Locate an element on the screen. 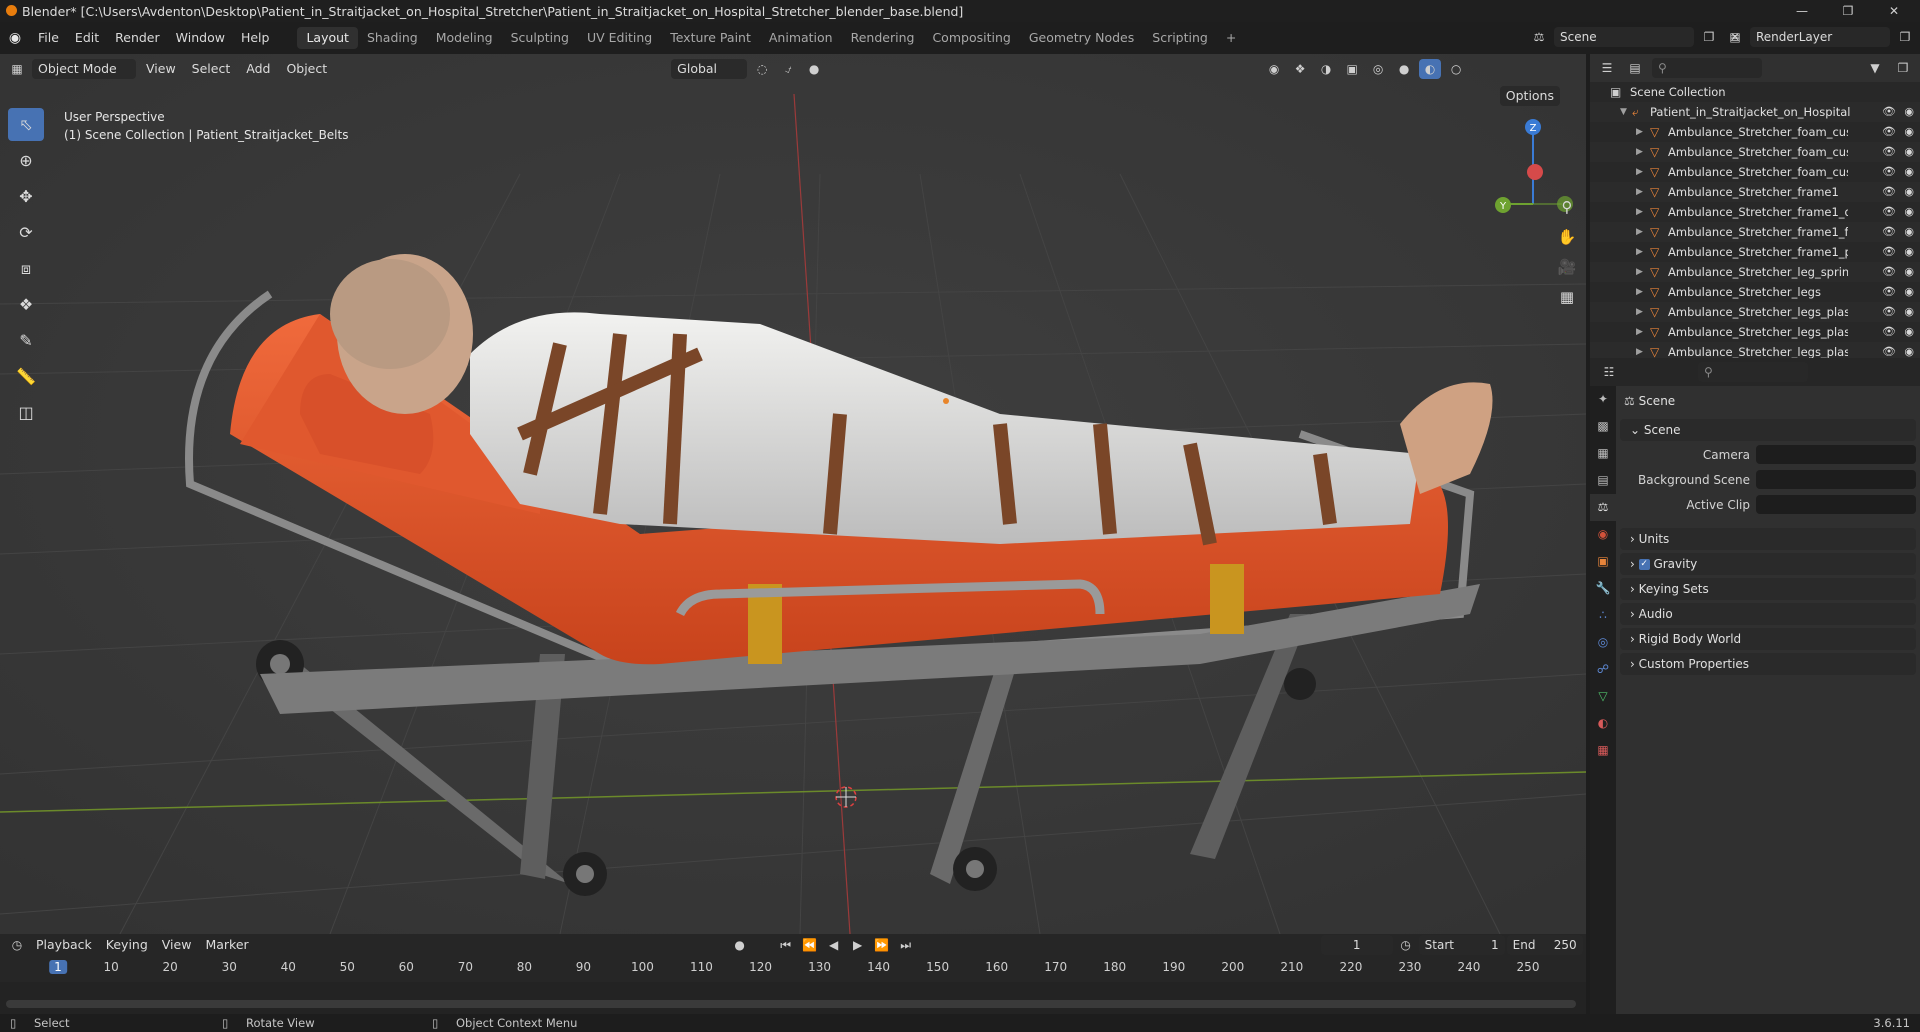 Image resolution: width=1920 pixels, height=1032 pixels. menu-render: Render is located at coordinates (137, 38).